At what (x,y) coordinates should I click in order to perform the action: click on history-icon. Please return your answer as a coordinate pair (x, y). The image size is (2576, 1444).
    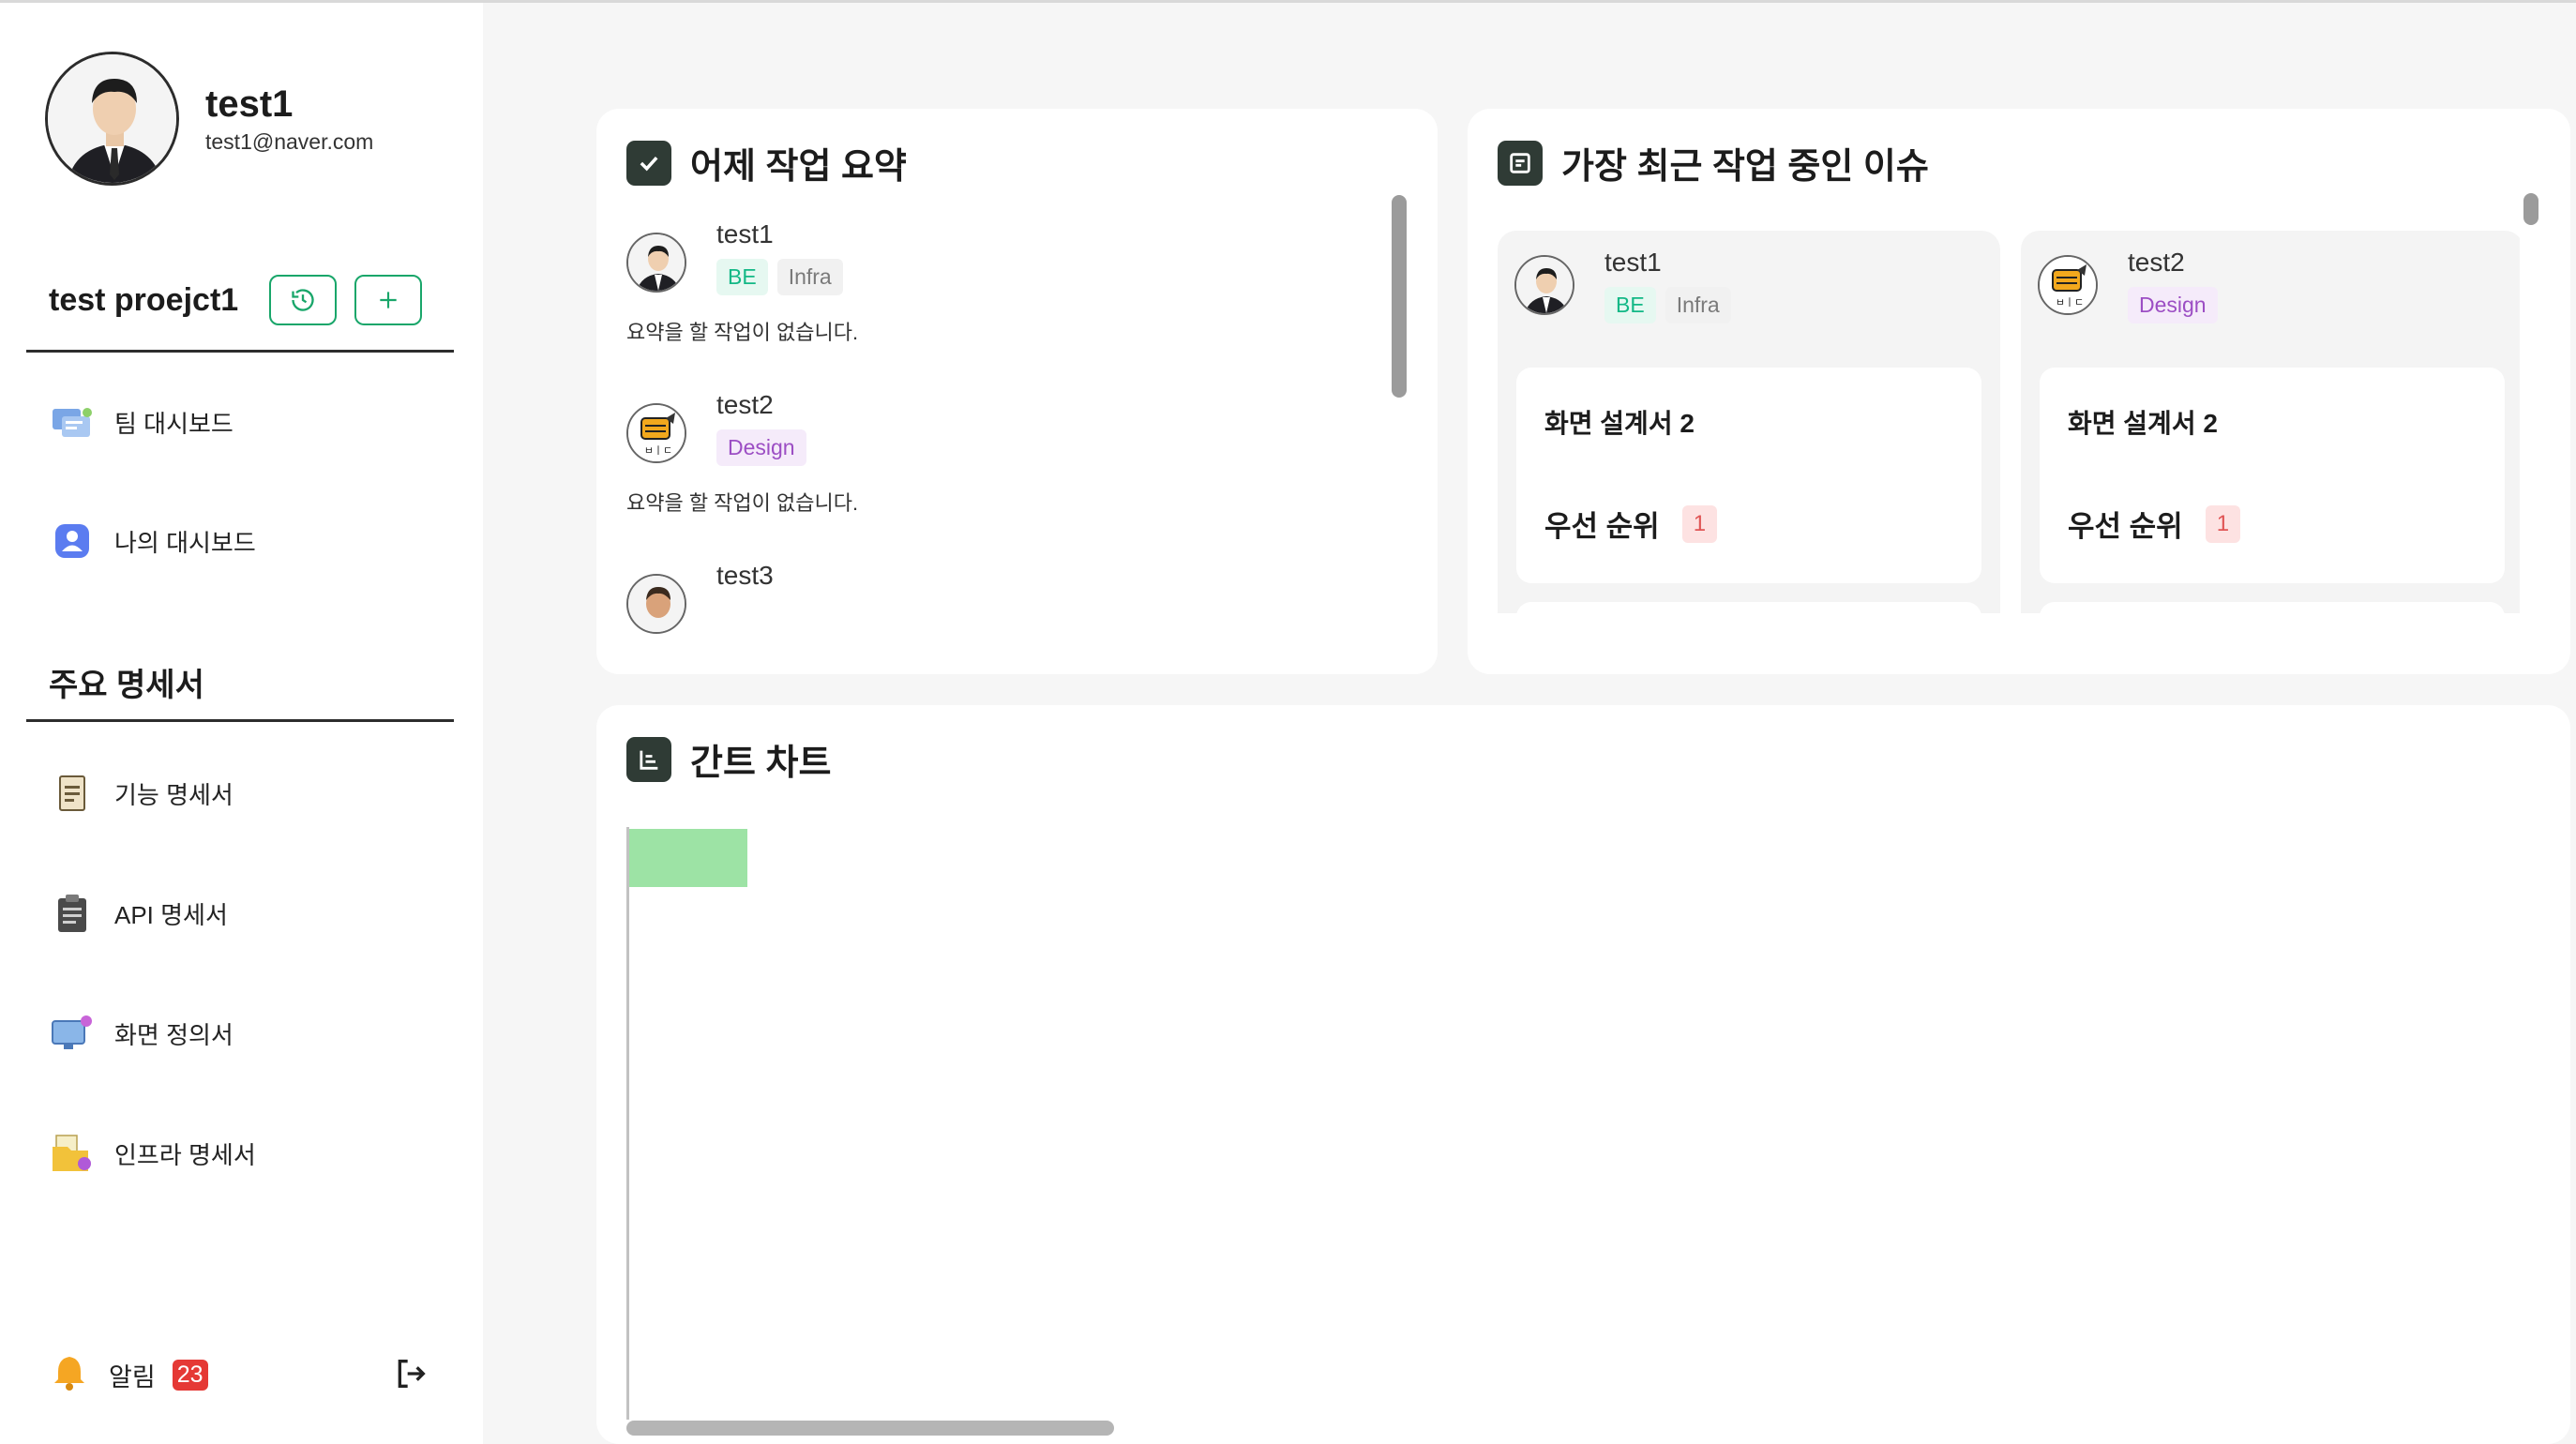
    Looking at the image, I should click on (303, 300).